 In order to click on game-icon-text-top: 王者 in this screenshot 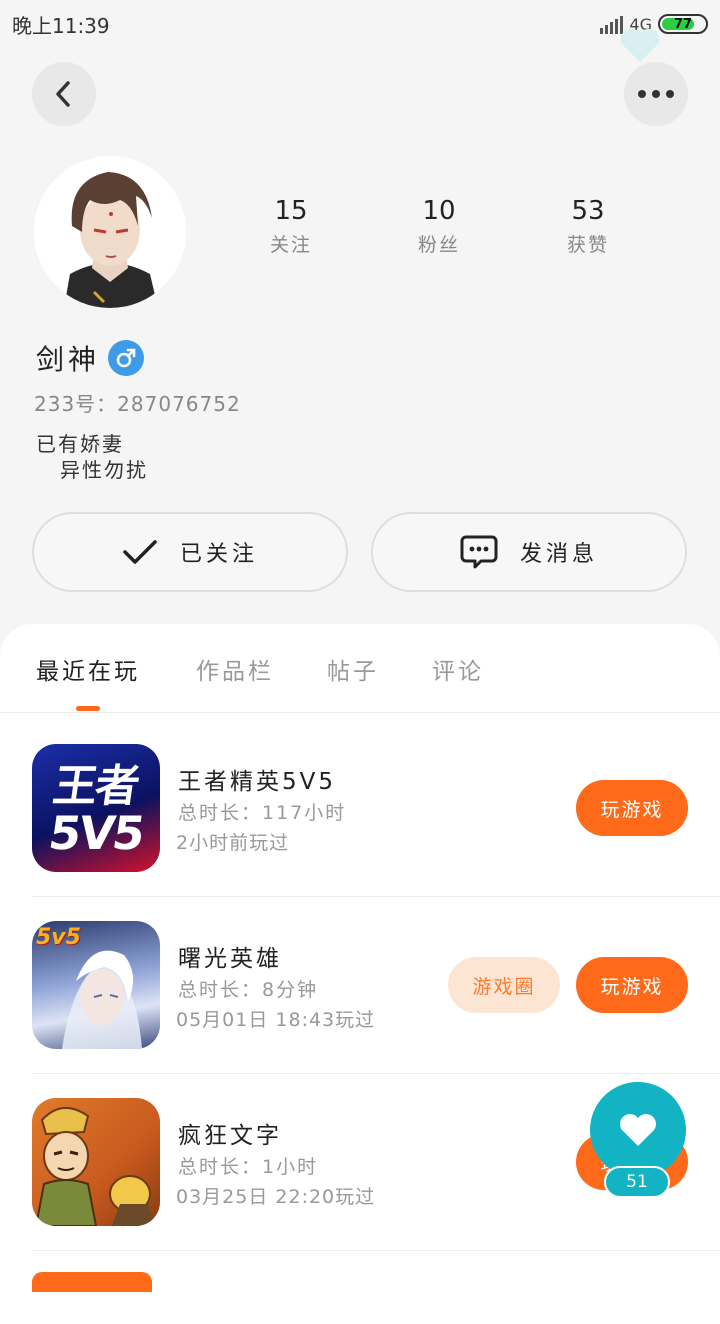, I will do `click(95, 786)`.